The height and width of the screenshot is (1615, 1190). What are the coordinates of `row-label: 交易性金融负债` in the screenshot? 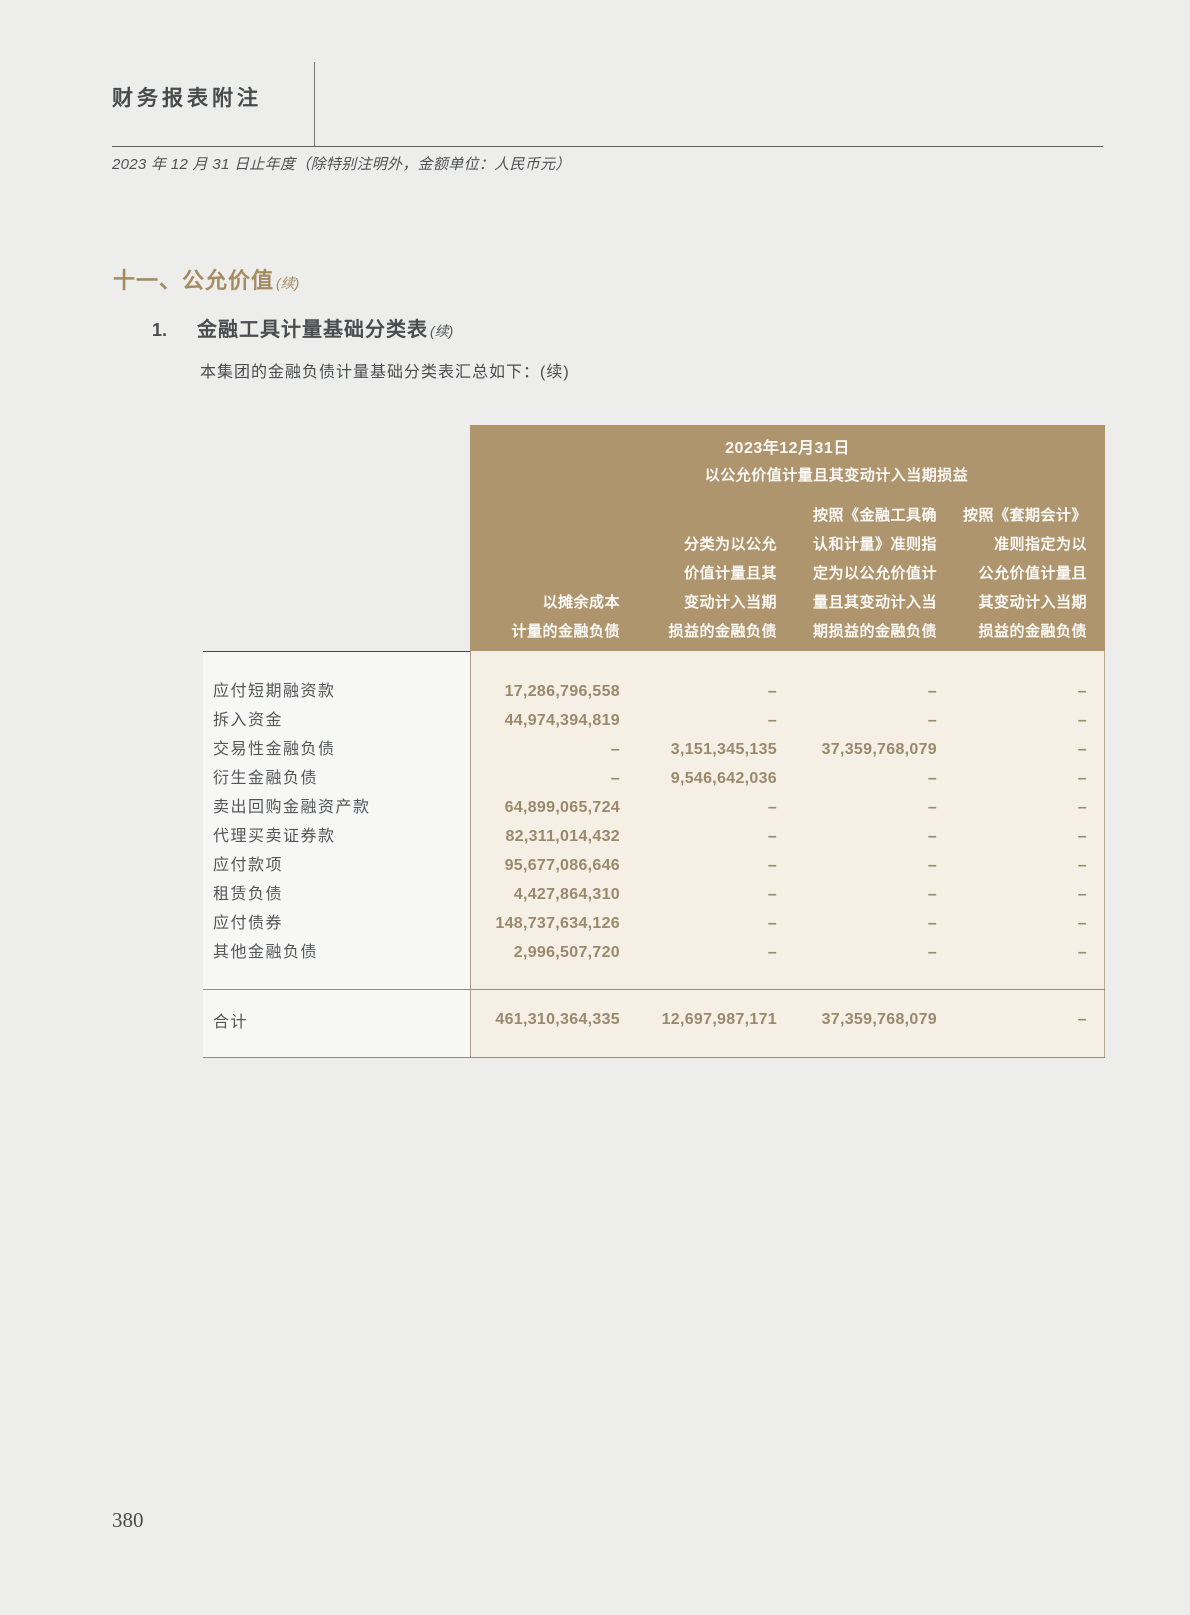 It's located at (274, 749).